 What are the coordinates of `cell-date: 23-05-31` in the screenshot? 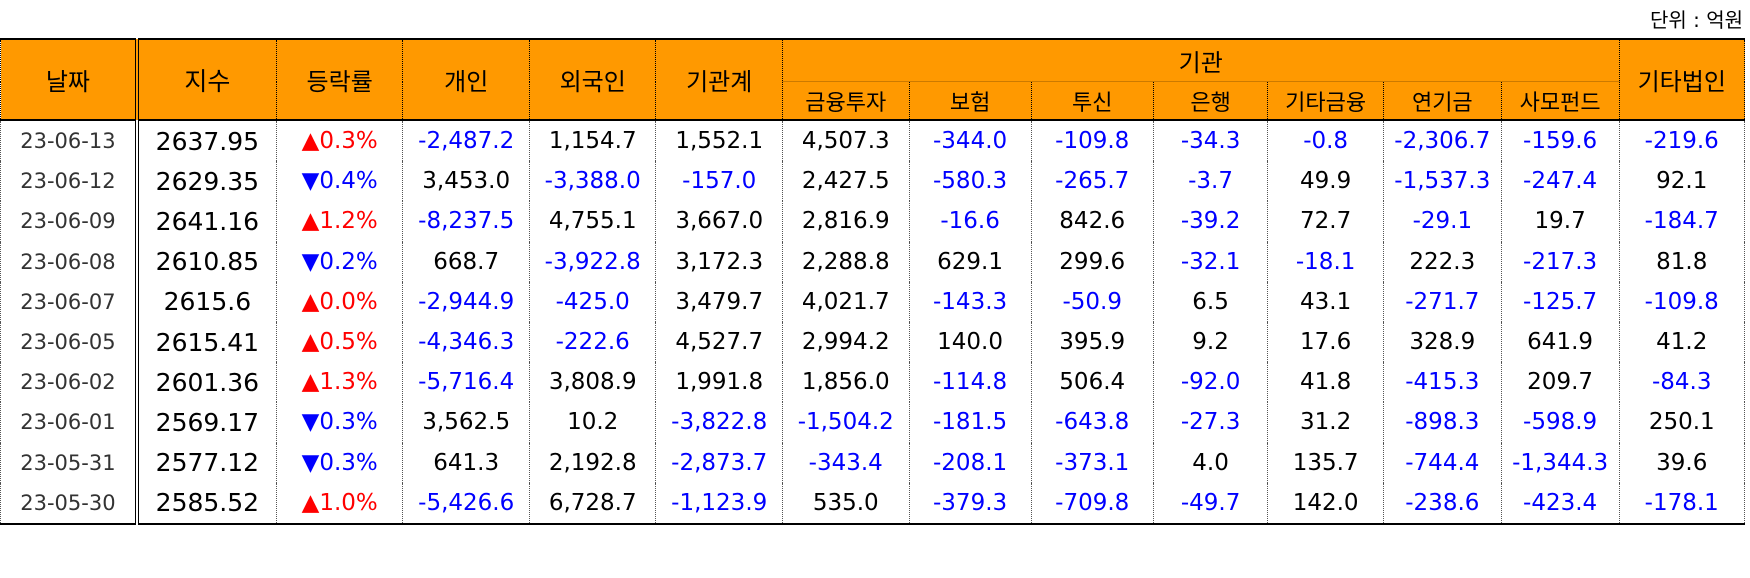 It's located at (69, 462).